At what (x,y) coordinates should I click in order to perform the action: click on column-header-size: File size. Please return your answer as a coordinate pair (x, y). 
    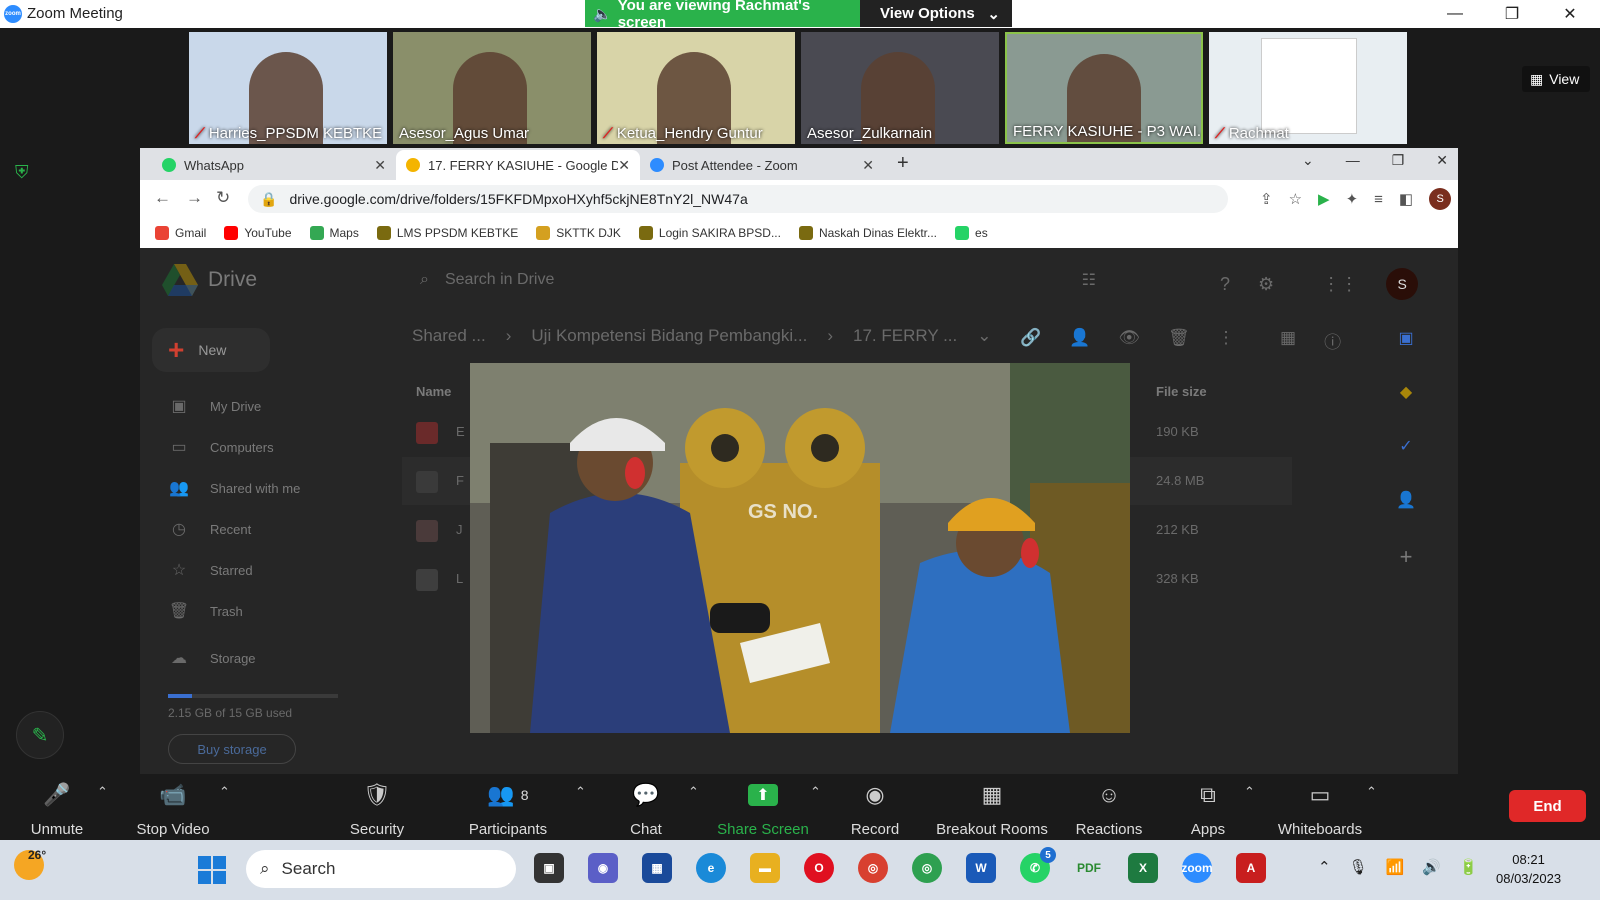
    Looking at the image, I should click on (1181, 391).